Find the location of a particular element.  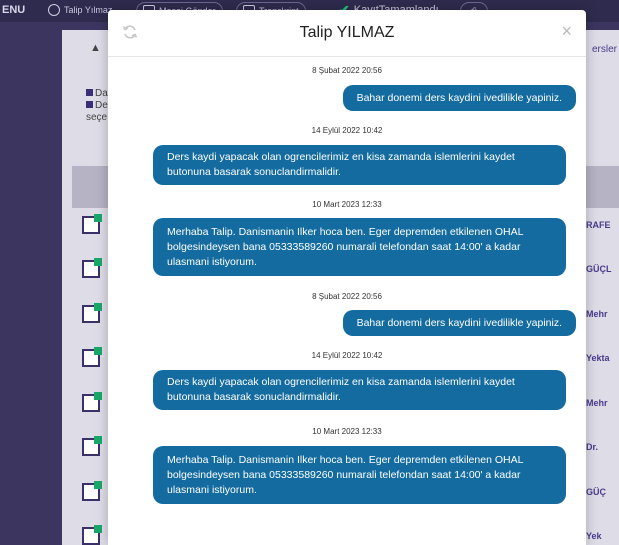

dialog-title: Talip YILMAZ is located at coordinates (347, 32).